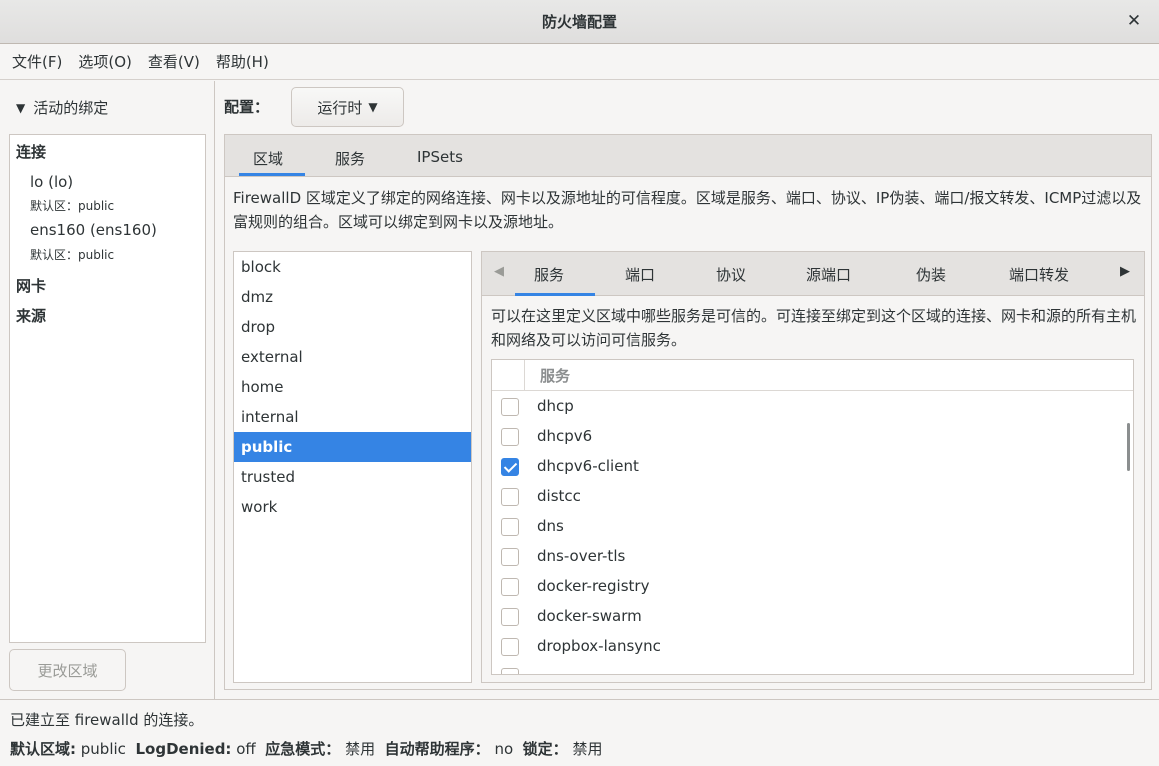  What do you see at coordinates (1128, 447) in the screenshot?
I see `scrollbar-thumb` at bounding box center [1128, 447].